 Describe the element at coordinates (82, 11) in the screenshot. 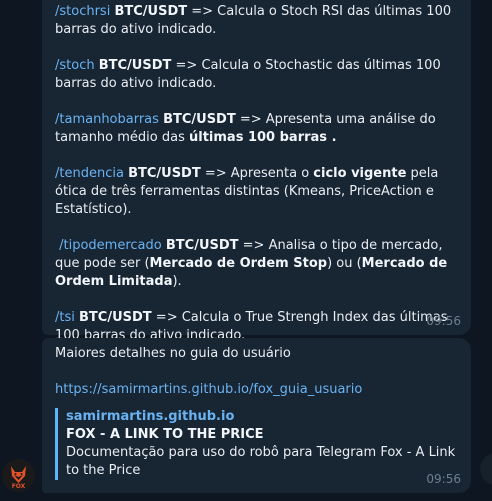

I see `command-link: /stochrsi` at that location.